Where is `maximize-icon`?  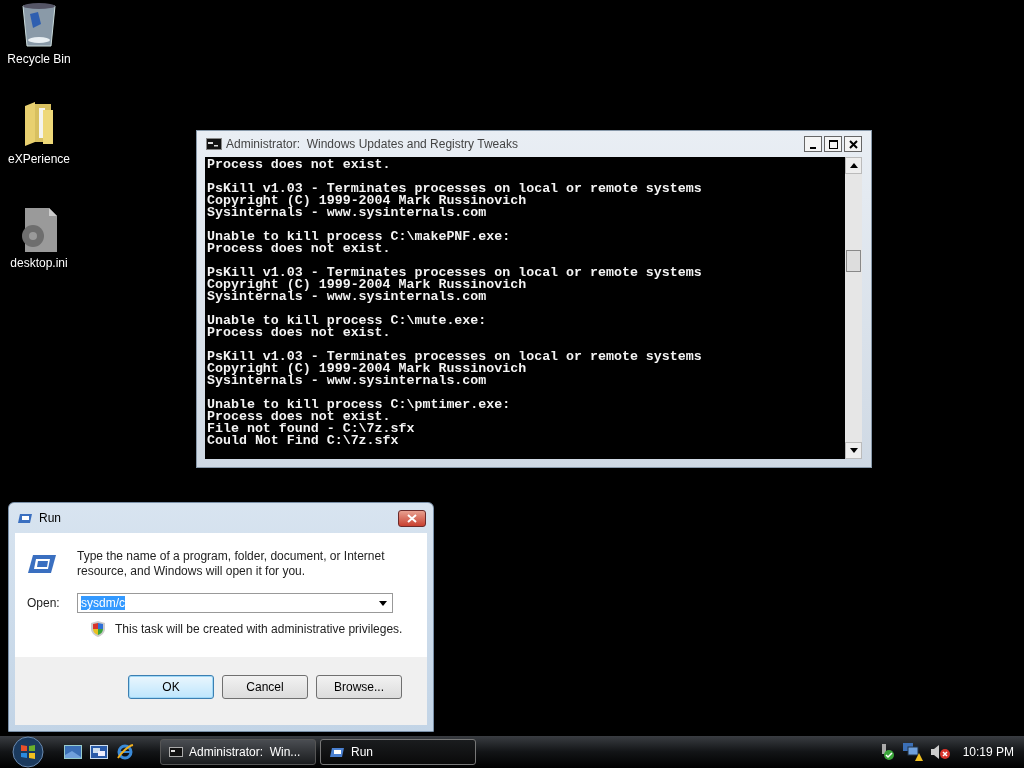
maximize-icon is located at coordinates (833, 144).